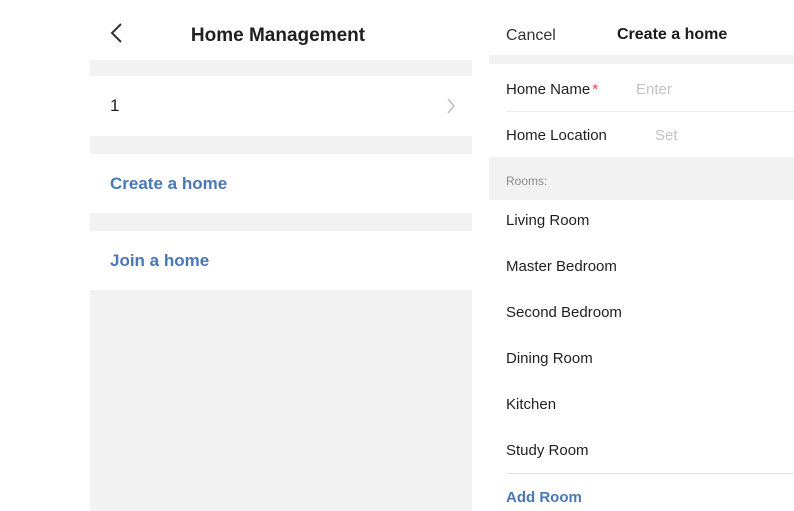  Describe the element at coordinates (556, 135) in the screenshot. I see `home-location-label: Home Location` at that location.